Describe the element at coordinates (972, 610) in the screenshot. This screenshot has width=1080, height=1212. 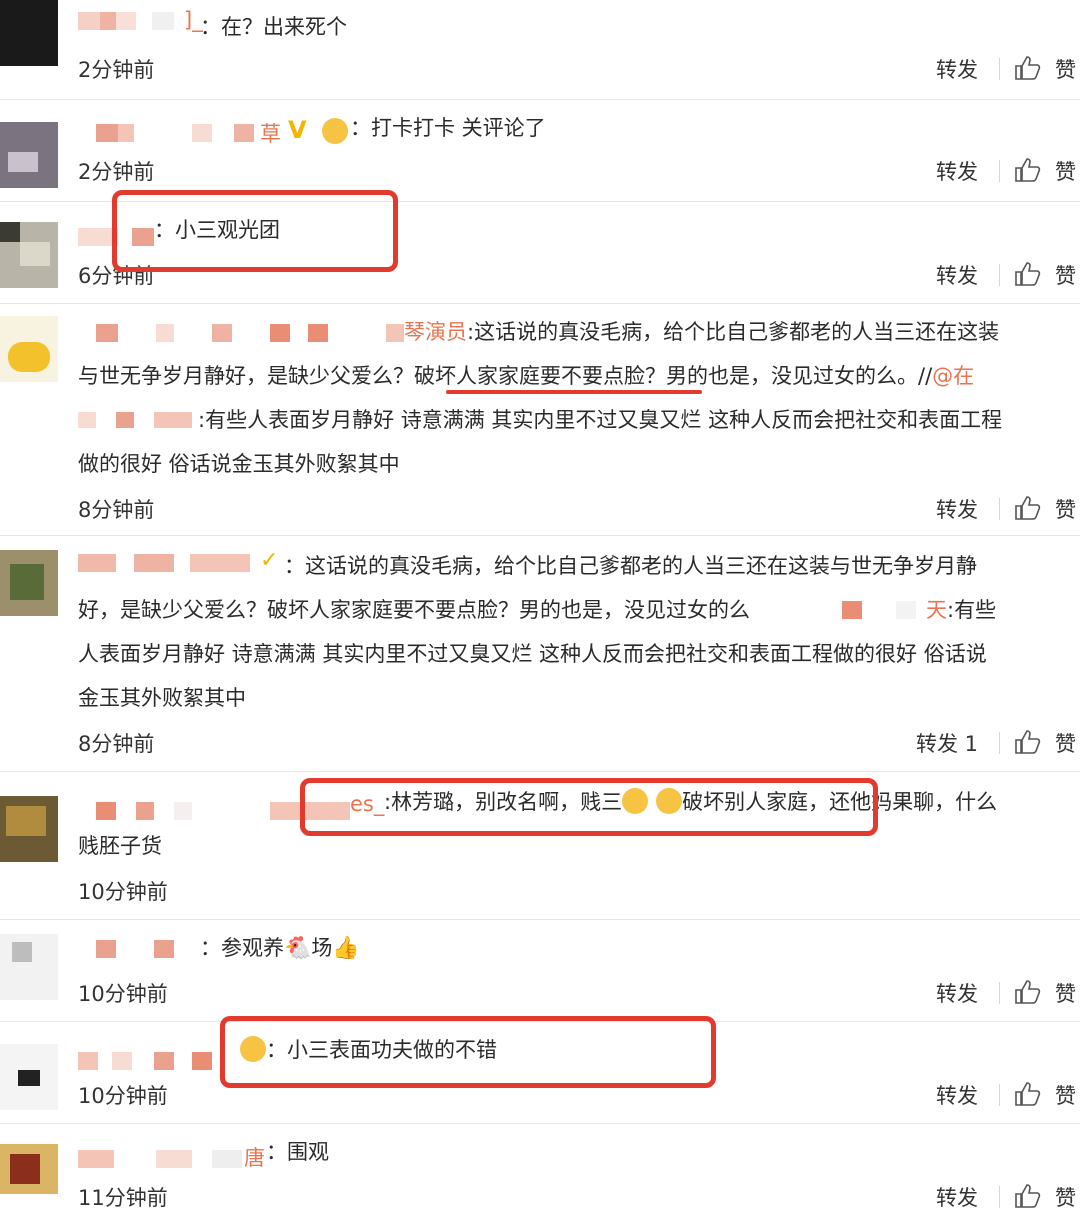
I see `comment-text-line: :有些` at that location.